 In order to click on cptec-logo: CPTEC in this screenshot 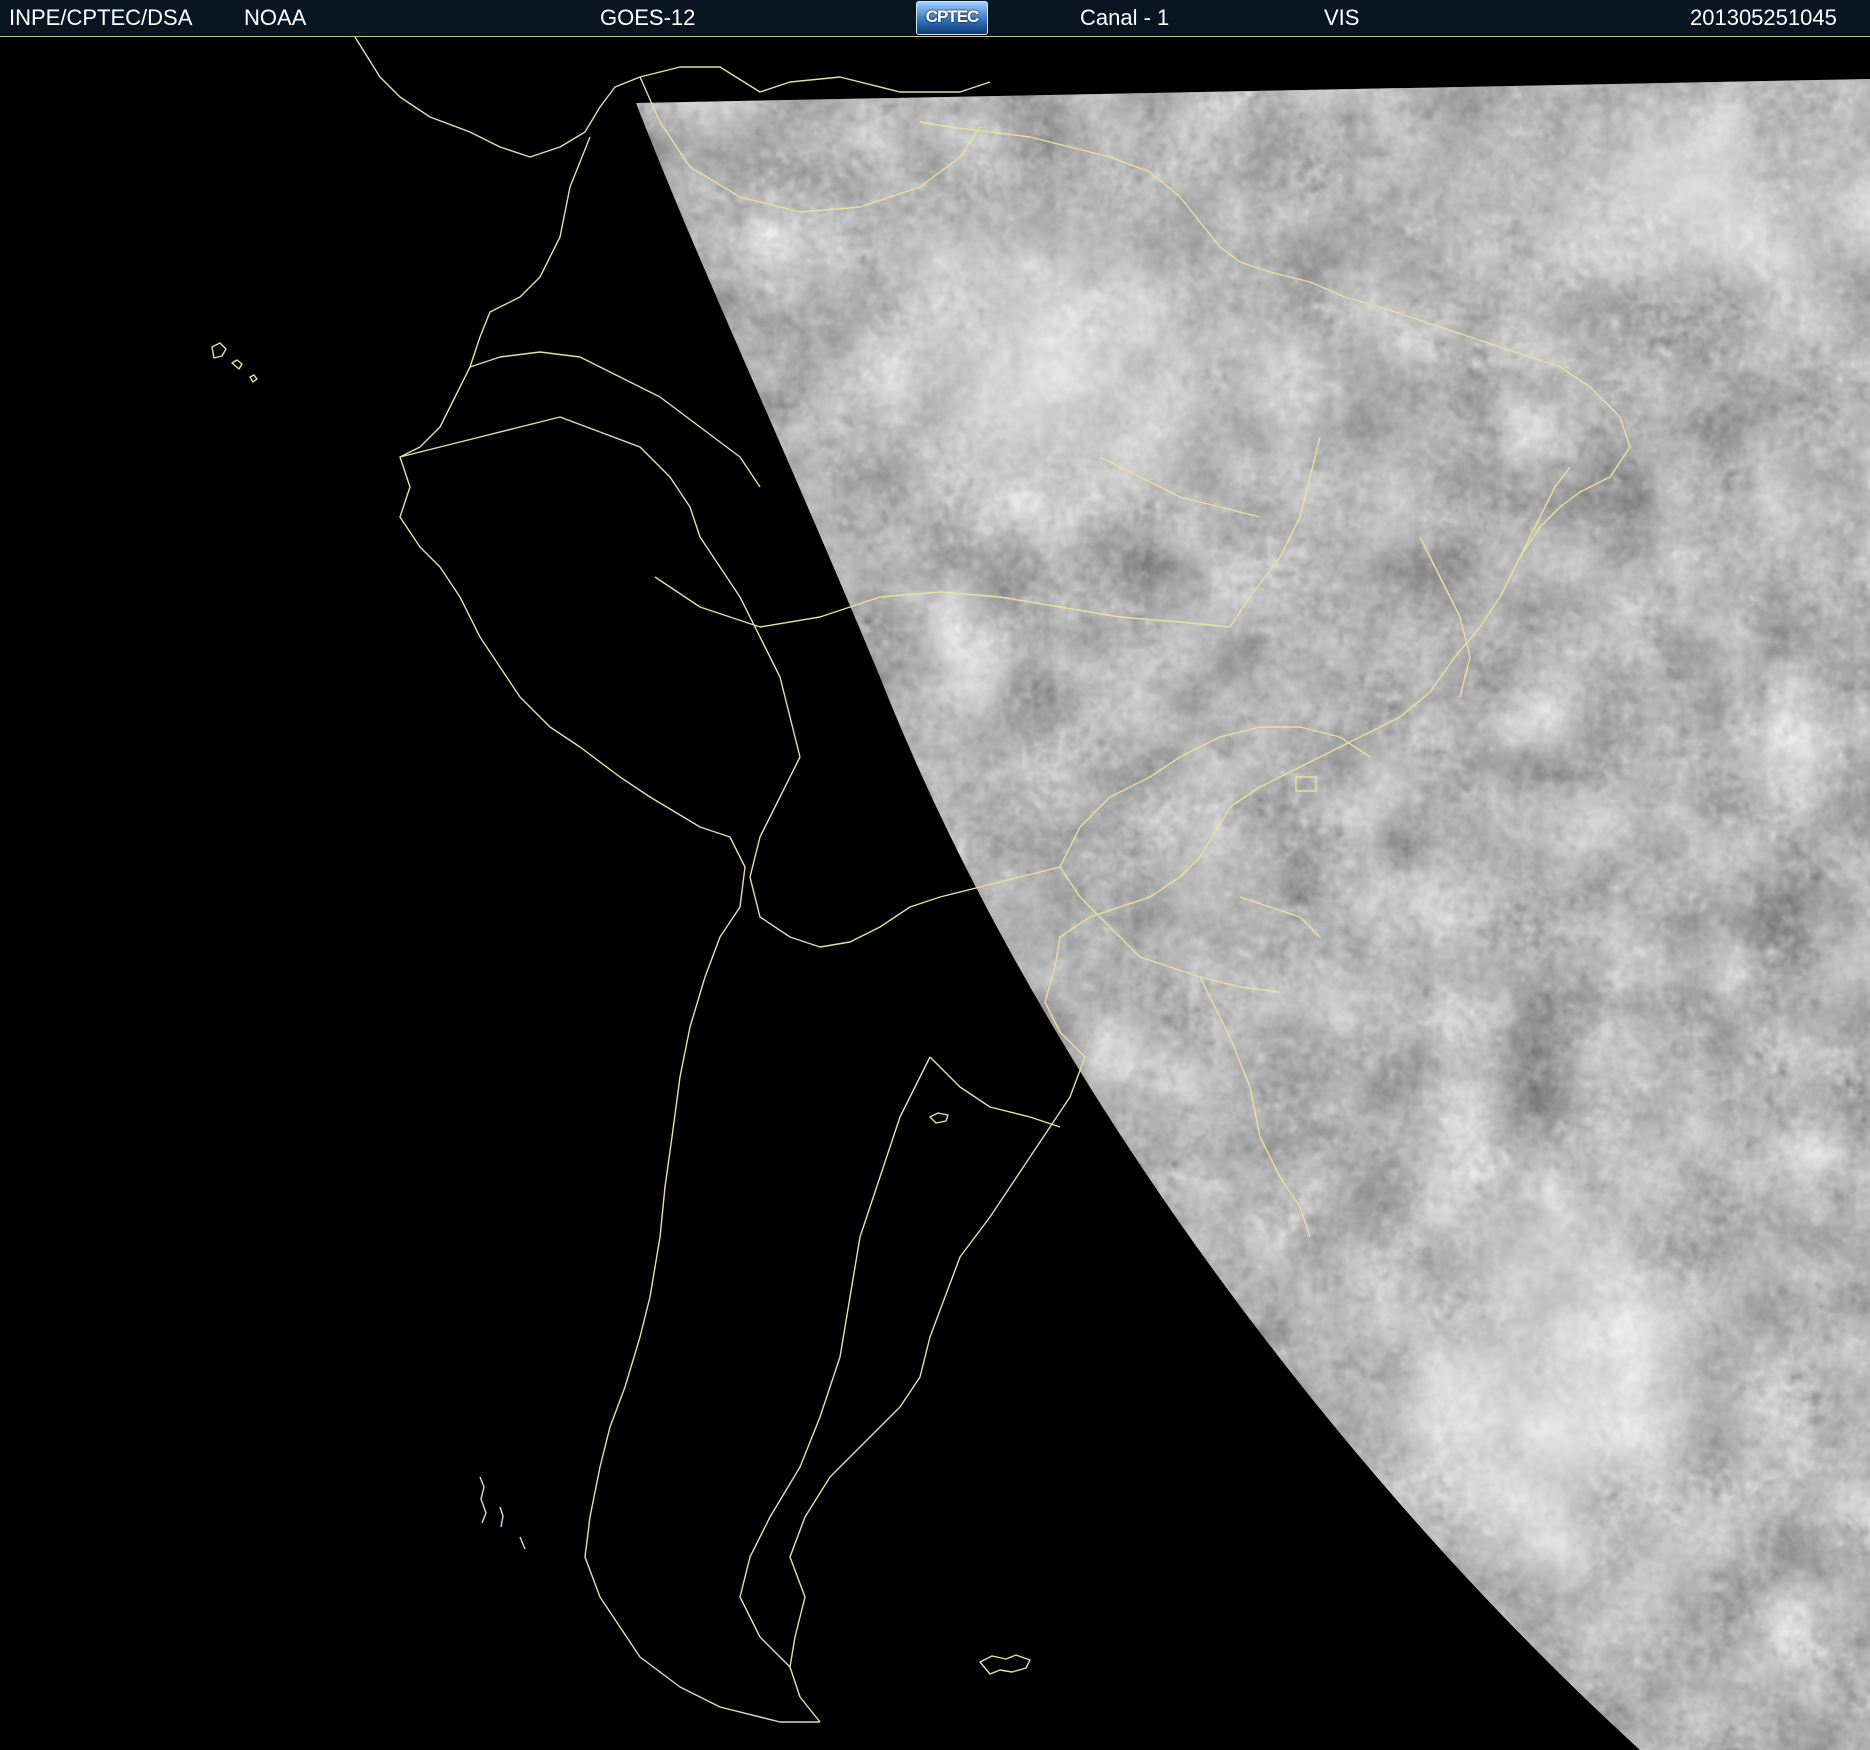, I will do `click(952, 18)`.